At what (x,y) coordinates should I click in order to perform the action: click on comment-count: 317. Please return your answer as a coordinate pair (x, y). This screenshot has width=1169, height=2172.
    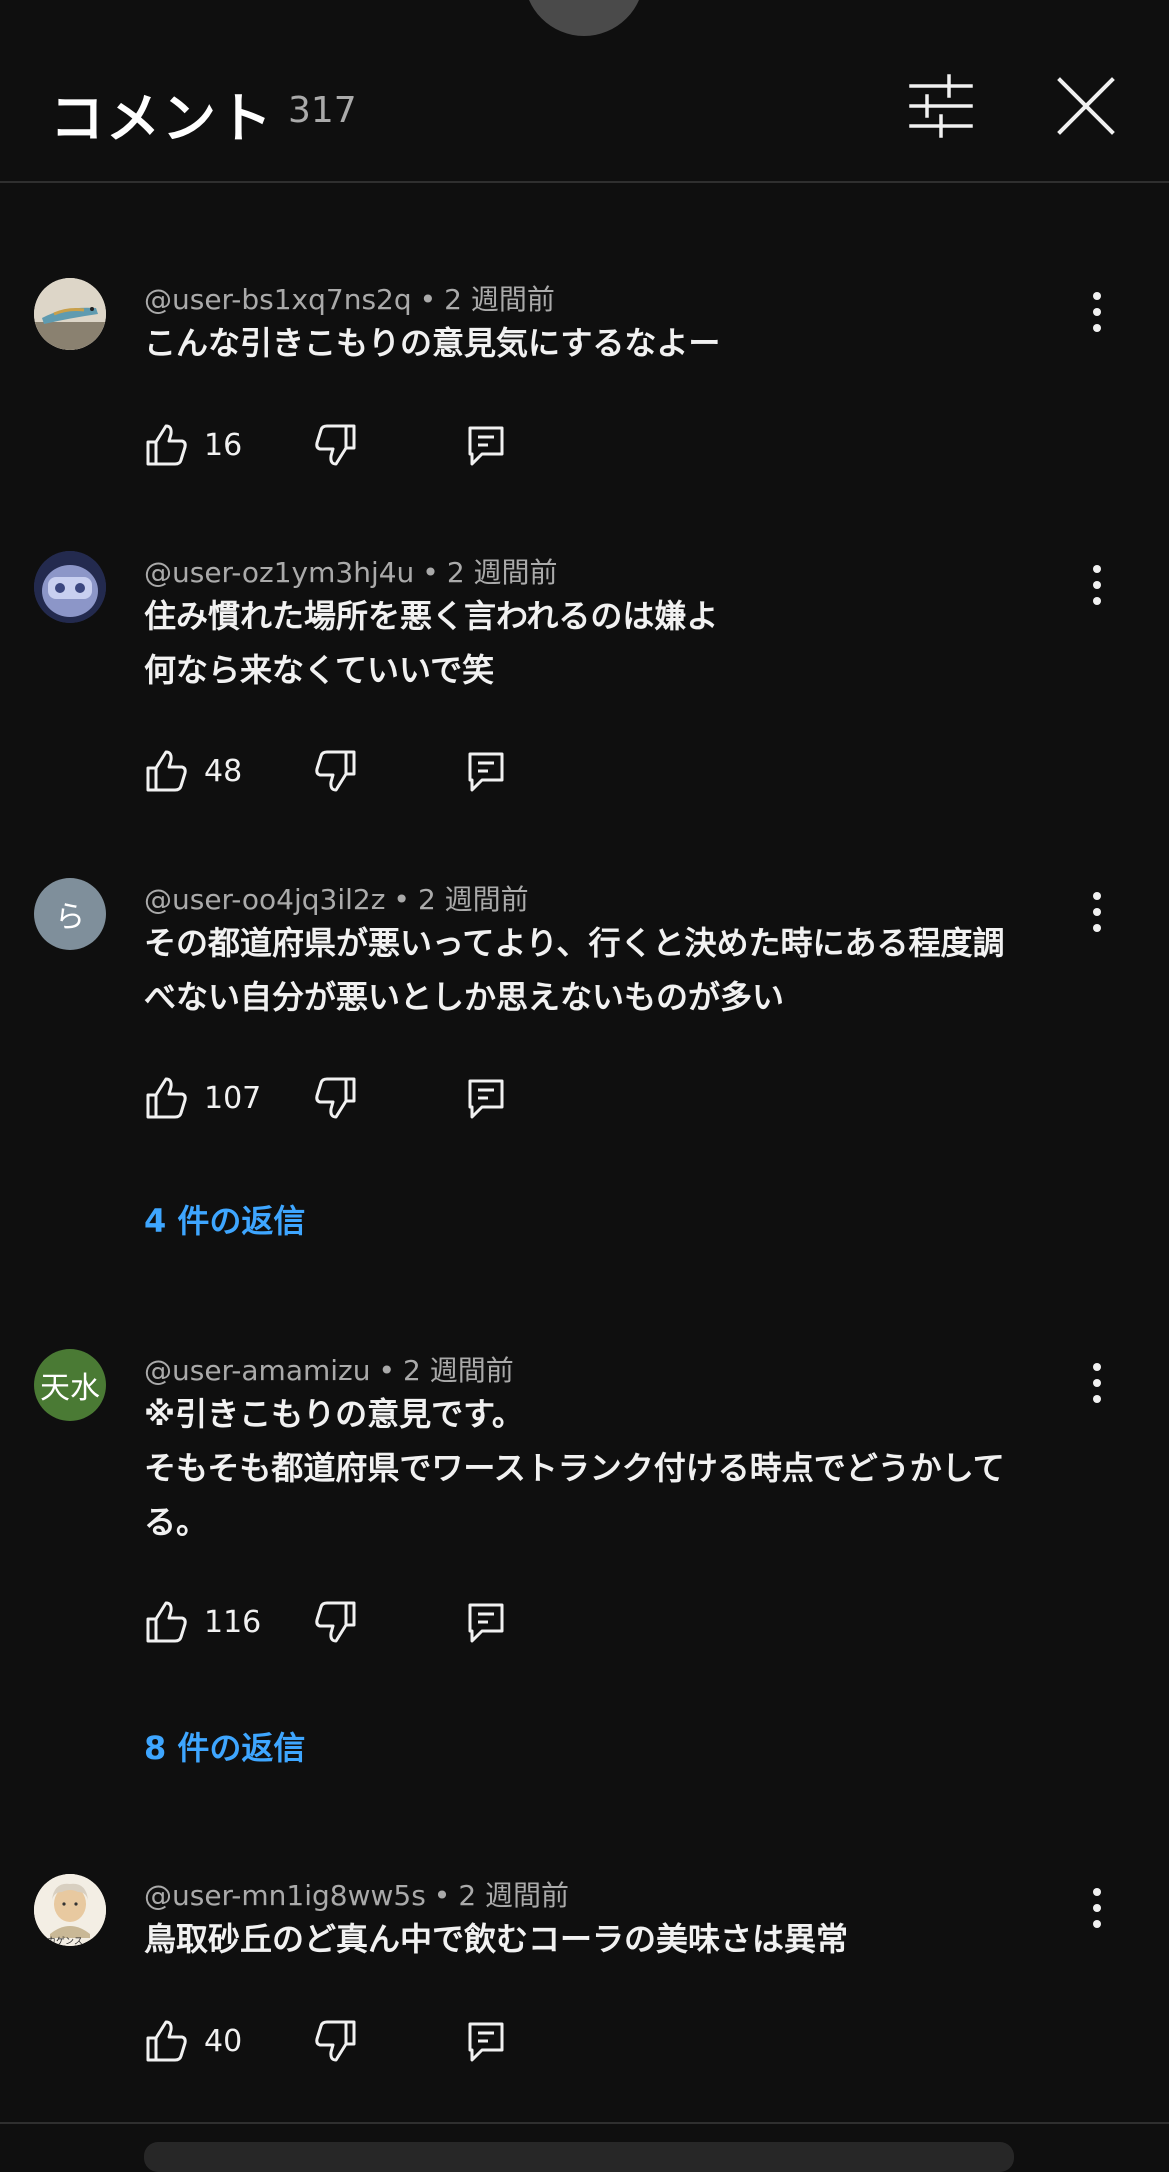
    Looking at the image, I should click on (322, 110).